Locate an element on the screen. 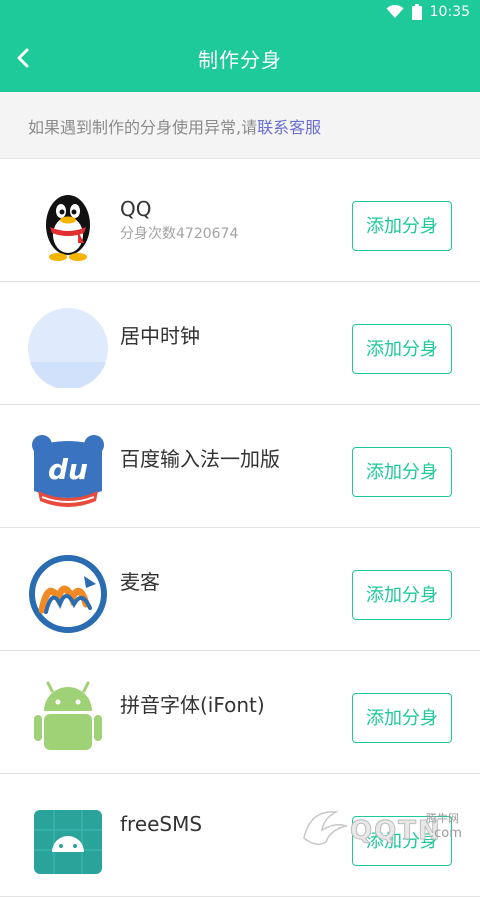 Image resolution: width=480 pixels, height=897 pixels. top-bar: 制作分身 is located at coordinates (240, 59).